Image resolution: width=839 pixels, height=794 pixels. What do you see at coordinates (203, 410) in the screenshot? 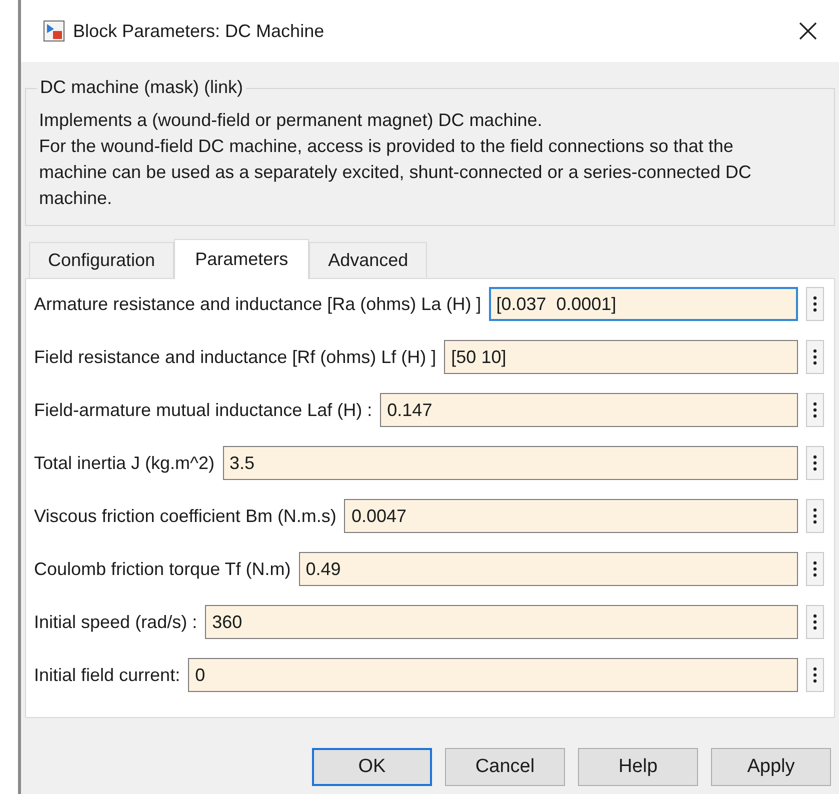
I see `parameter-label: Field-armature mutual inductance Laf (H) :` at bounding box center [203, 410].